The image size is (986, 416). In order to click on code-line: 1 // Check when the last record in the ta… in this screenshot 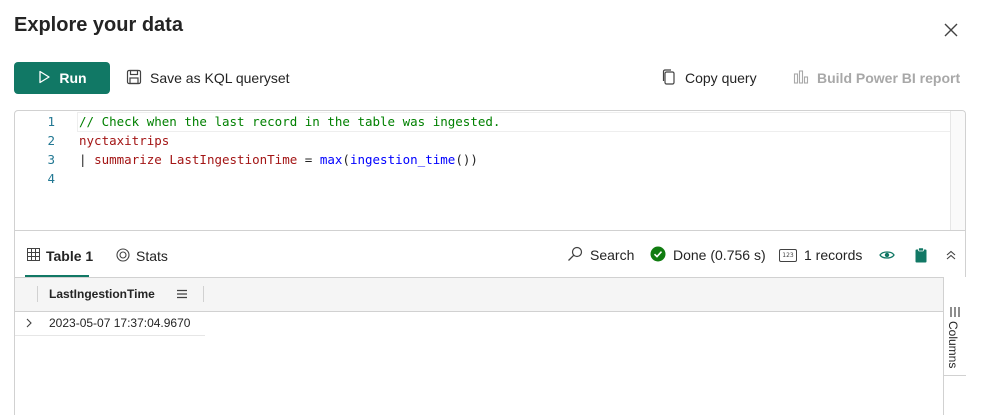, I will do `click(480, 121)`.